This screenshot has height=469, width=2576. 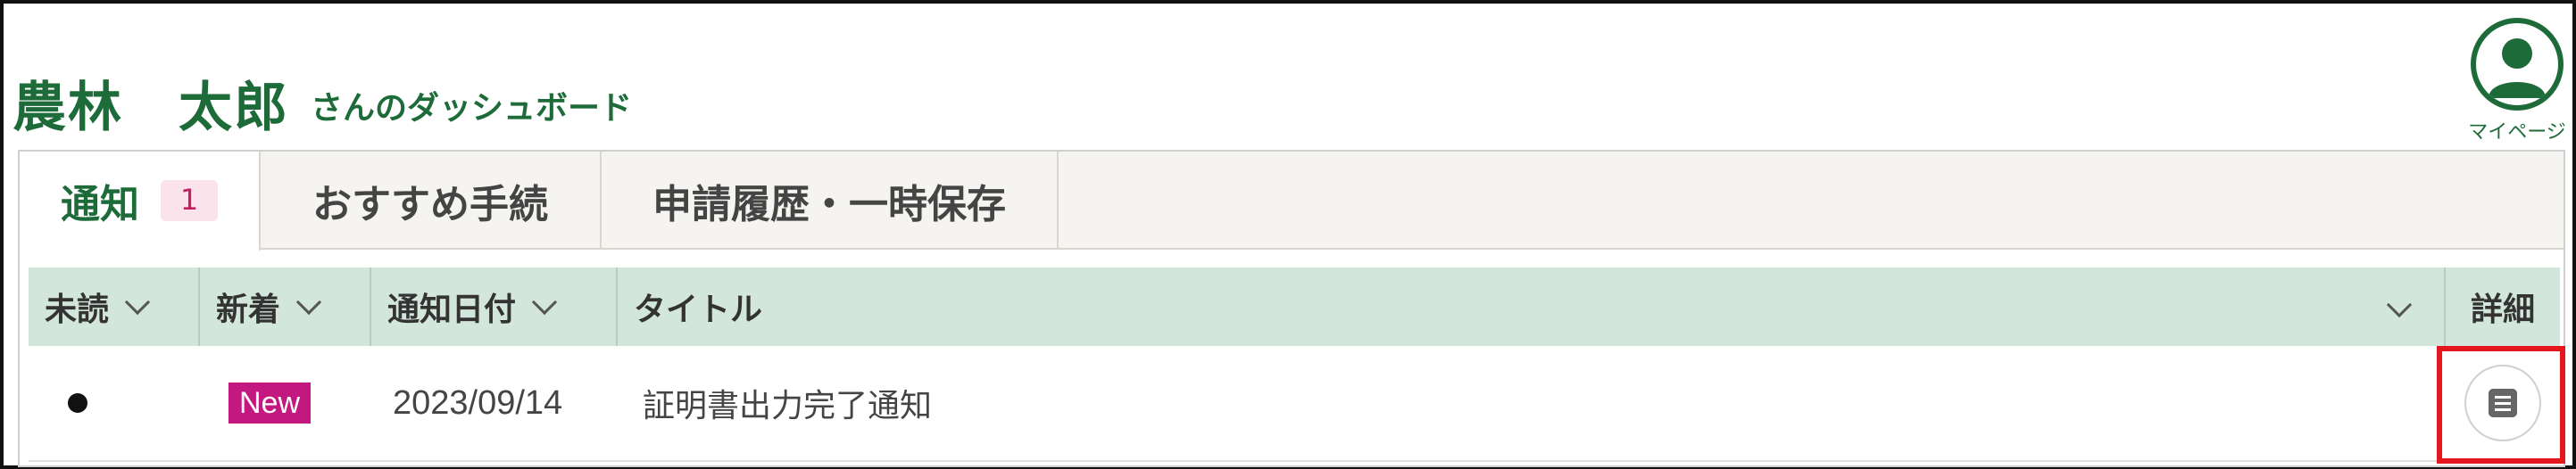 What do you see at coordinates (472, 108) in the screenshot?
I see `dashboard-title-suffix: さんのダッシュボード` at bounding box center [472, 108].